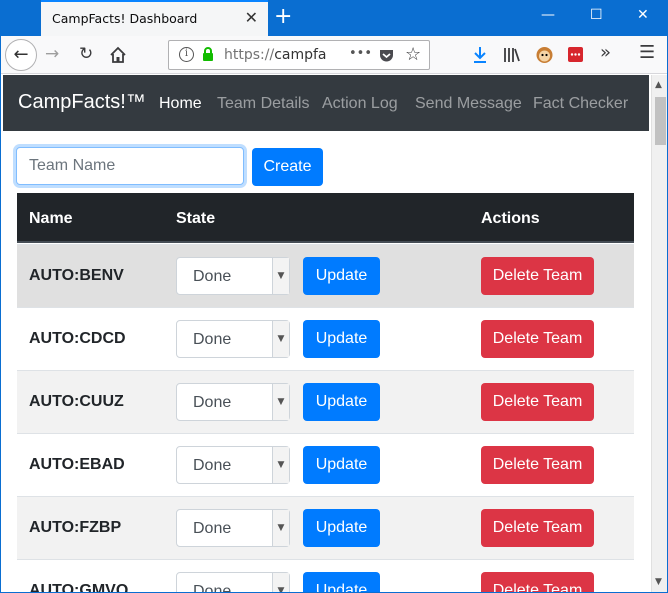 The height and width of the screenshot is (593, 668). What do you see at coordinates (76, 275) in the screenshot?
I see `team-name-cell: AUTO:BENV` at bounding box center [76, 275].